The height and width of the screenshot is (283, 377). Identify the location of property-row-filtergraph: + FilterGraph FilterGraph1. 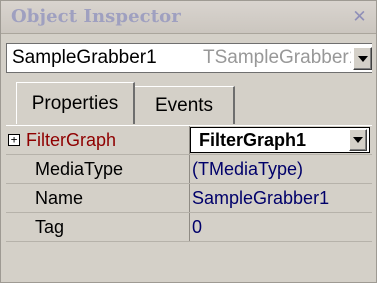
(189, 140).